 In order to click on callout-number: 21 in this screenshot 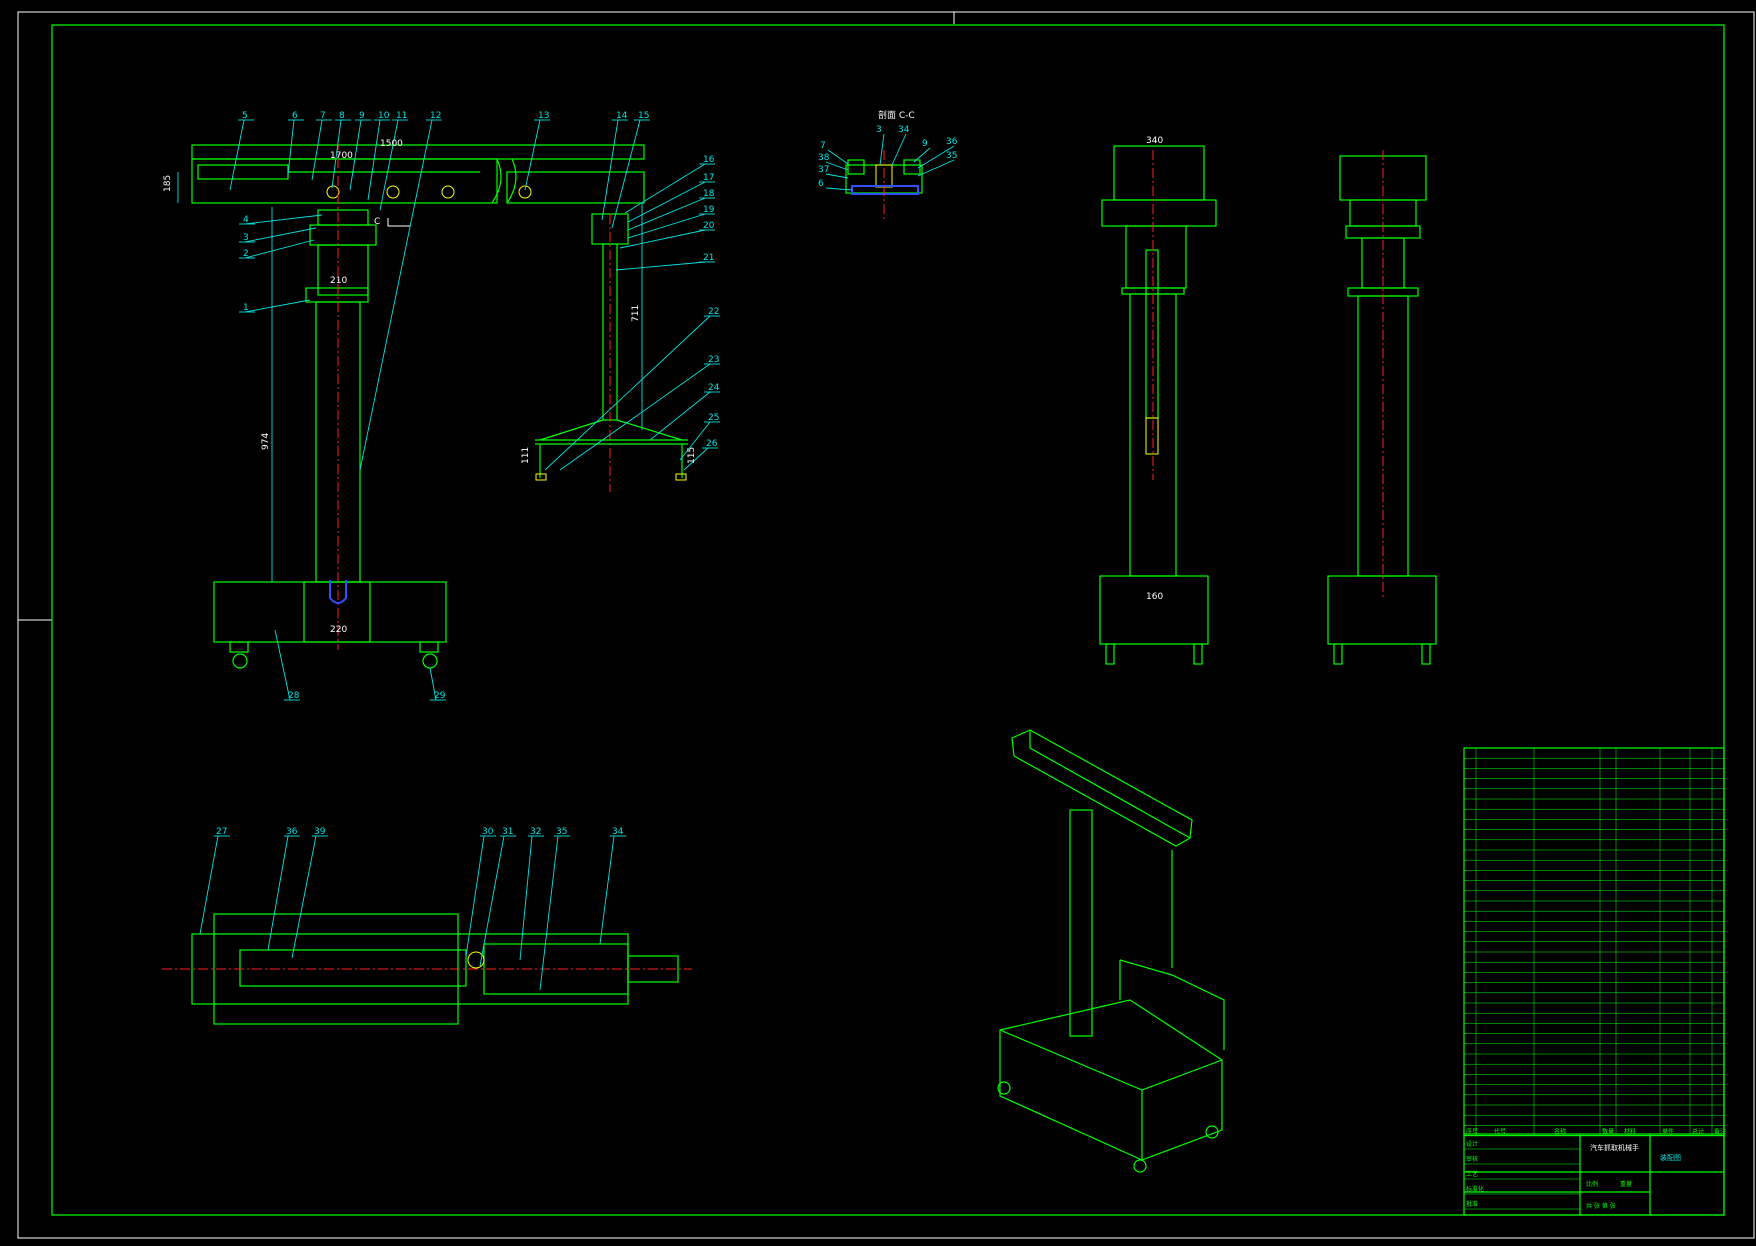, I will do `click(708, 258)`.